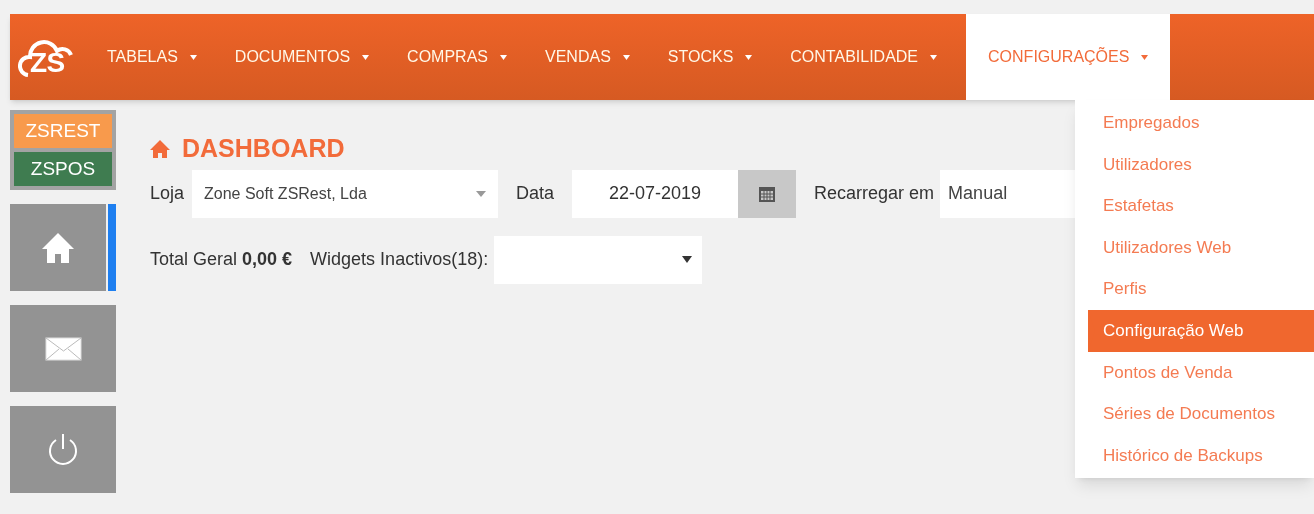 The width and height of the screenshot is (1314, 514). I want to click on app-badge: ZSPOS, so click(63, 169).